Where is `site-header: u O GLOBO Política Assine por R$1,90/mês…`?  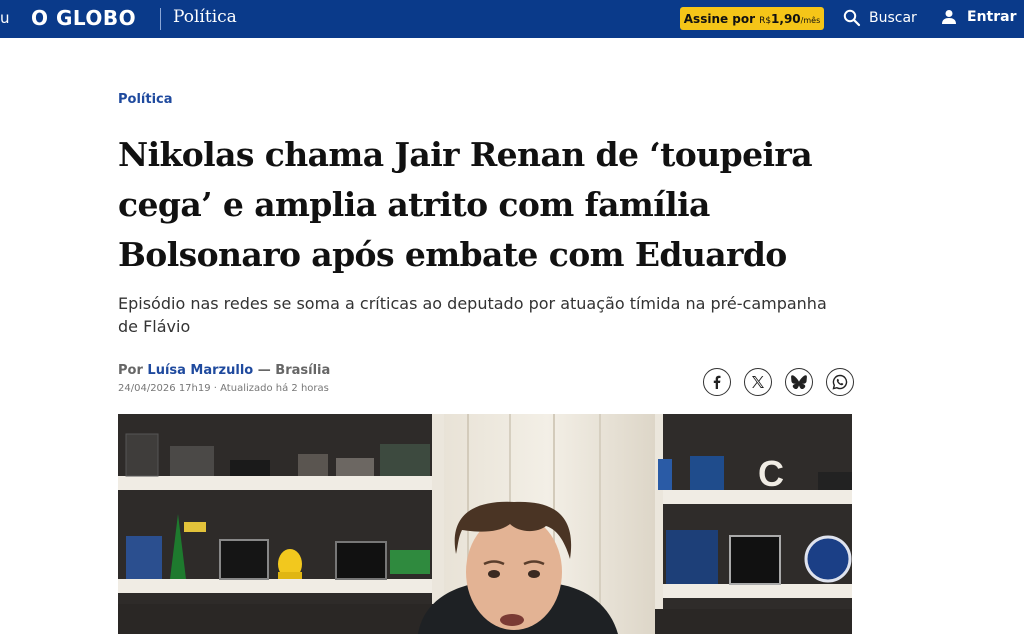 site-header: u O GLOBO Política Assine por R$1,90/mês… is located at coordinates (512, 19).